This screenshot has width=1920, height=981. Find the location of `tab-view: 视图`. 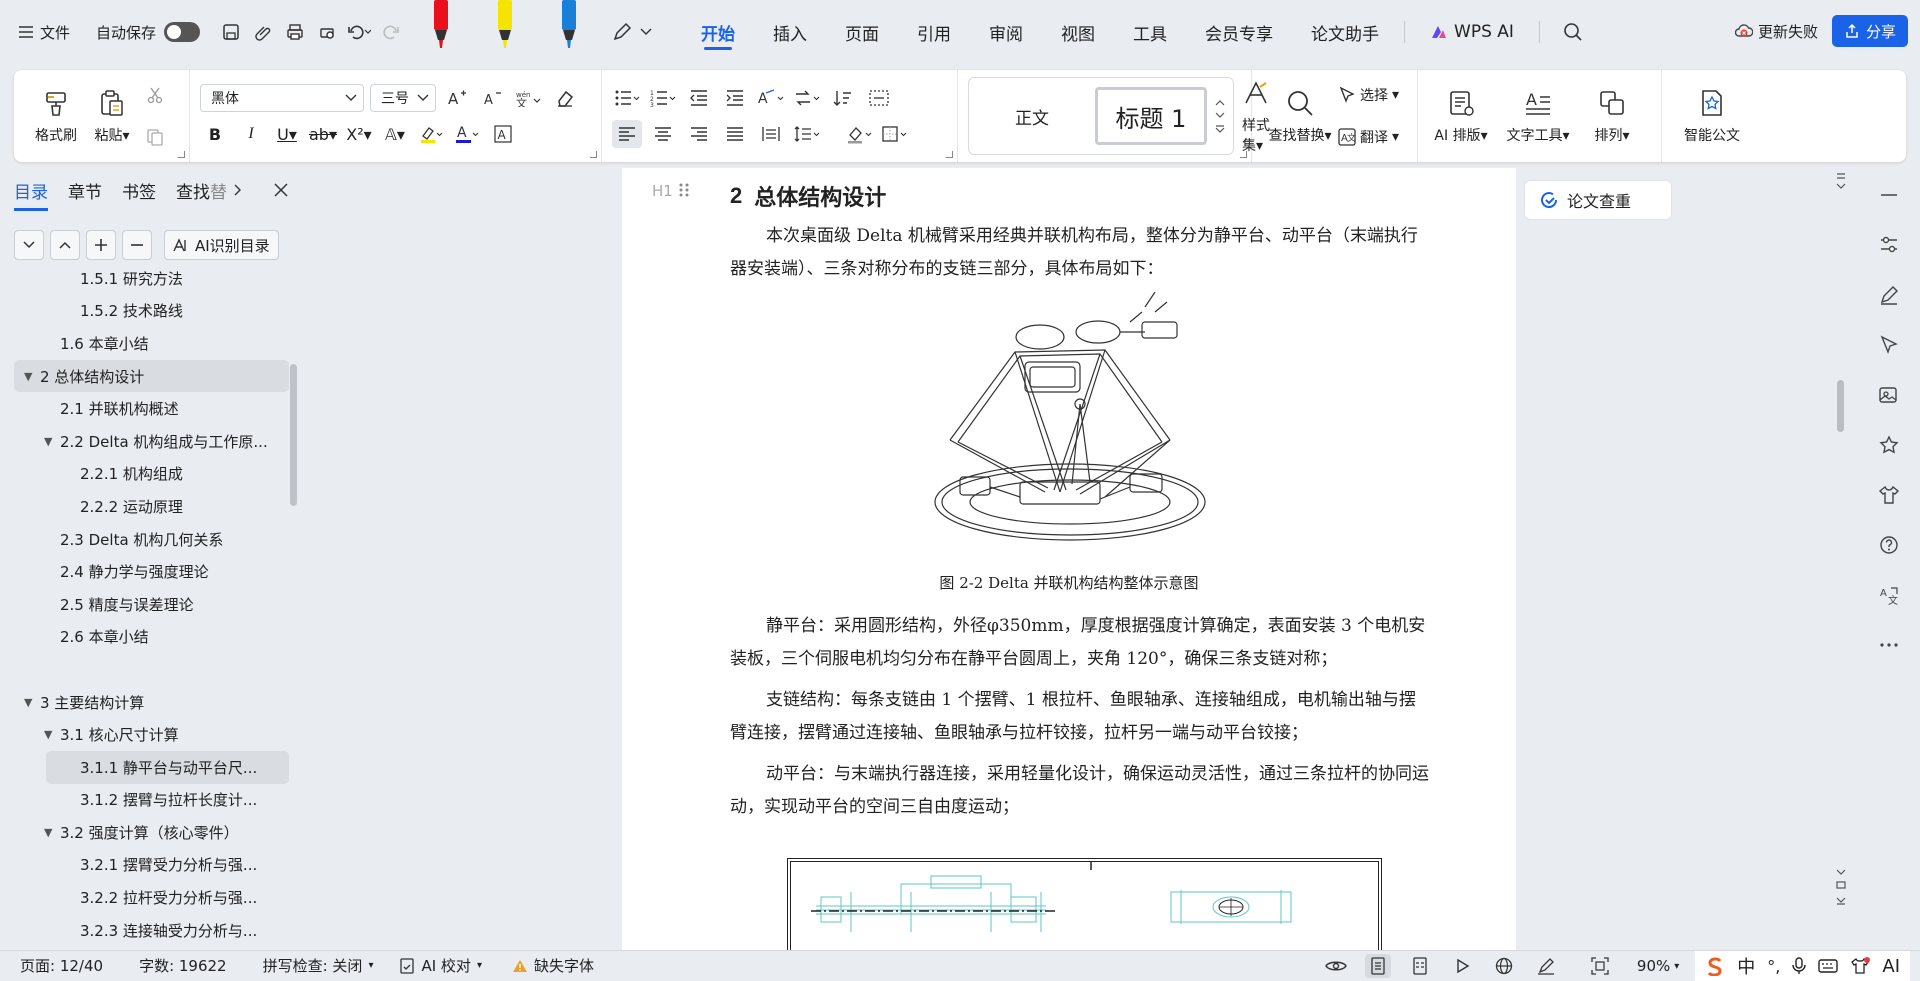

tab-view: 视图 is located at coordinates (1078, 32).